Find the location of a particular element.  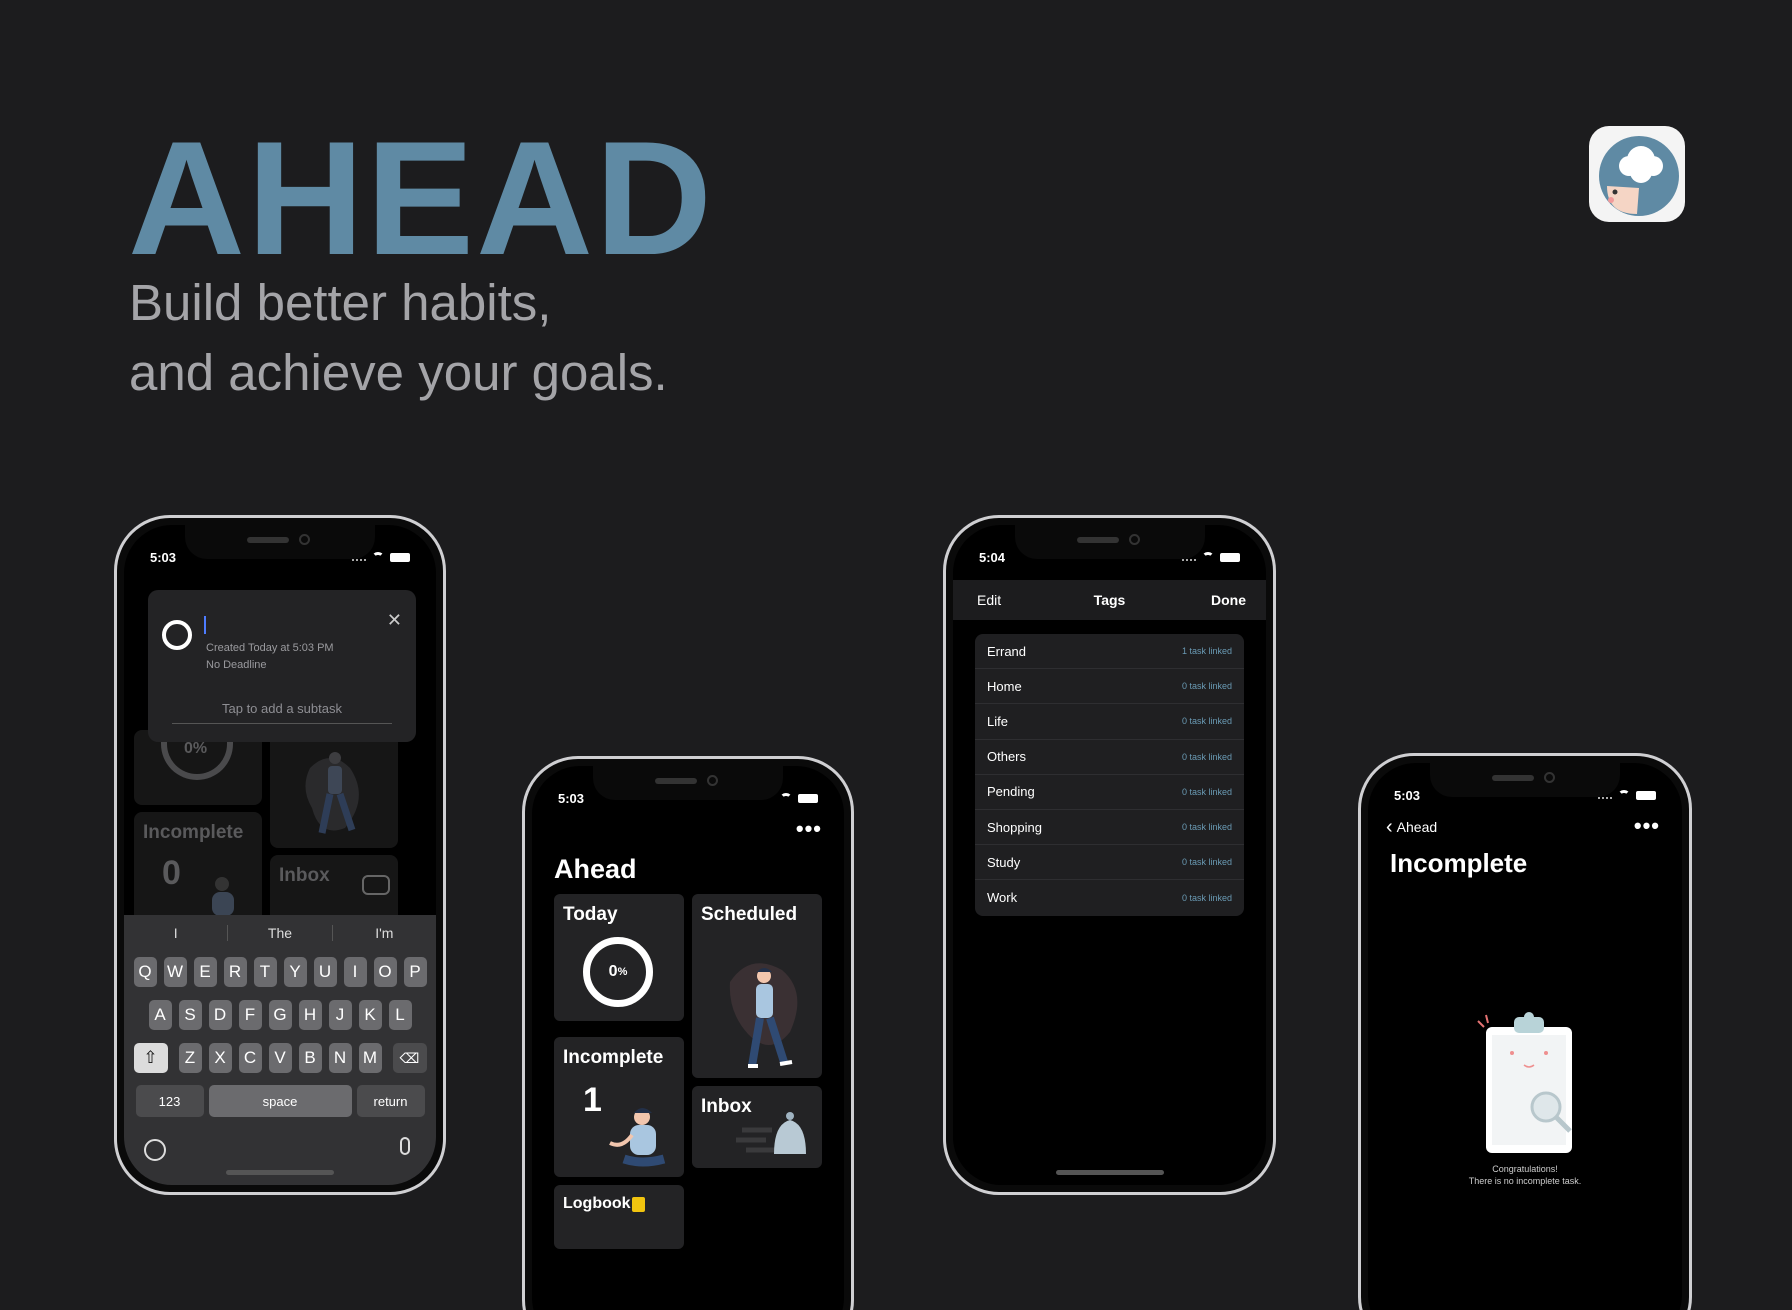

sitting-person-illustration is located at coordinates (637, 1137).